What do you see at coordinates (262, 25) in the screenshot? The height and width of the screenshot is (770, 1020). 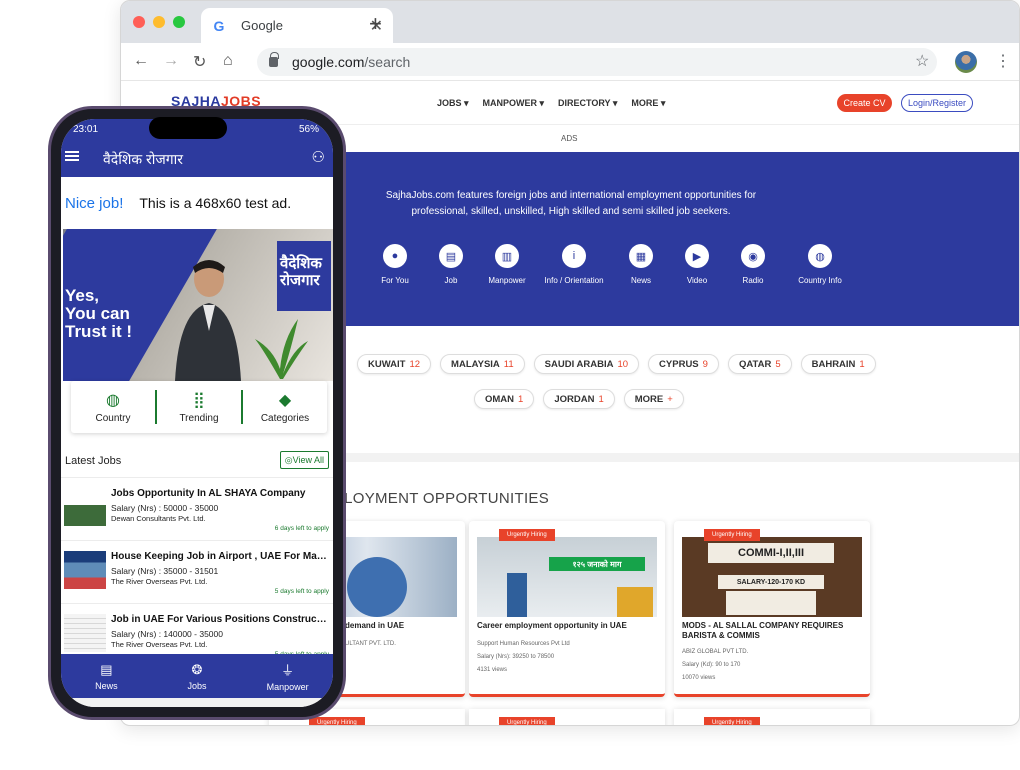 I see `tab-title: Google` at bounding box center [262, 25].